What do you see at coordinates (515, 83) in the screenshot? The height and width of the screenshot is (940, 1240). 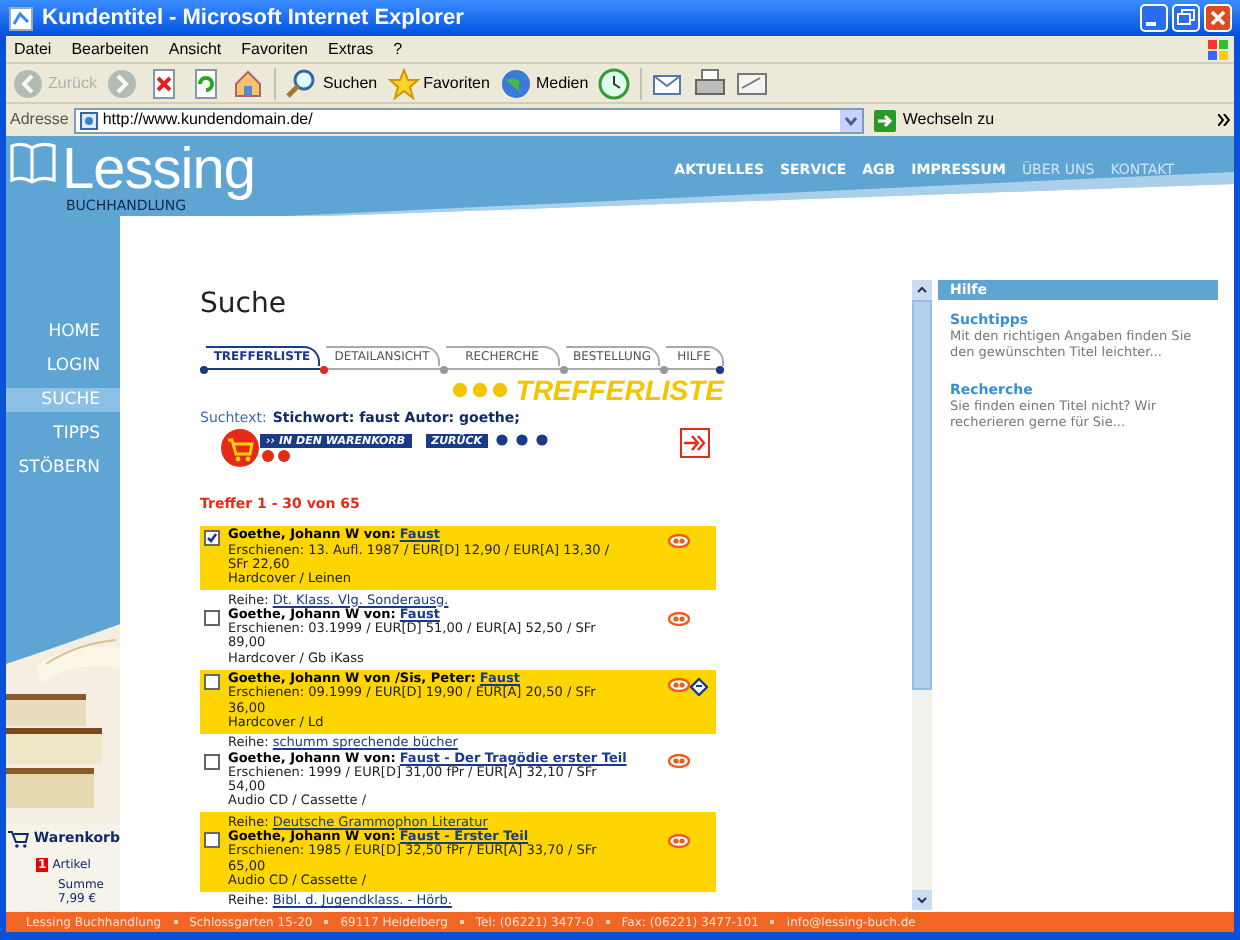 I see `globe-icon` at bounding box center [515, 83].